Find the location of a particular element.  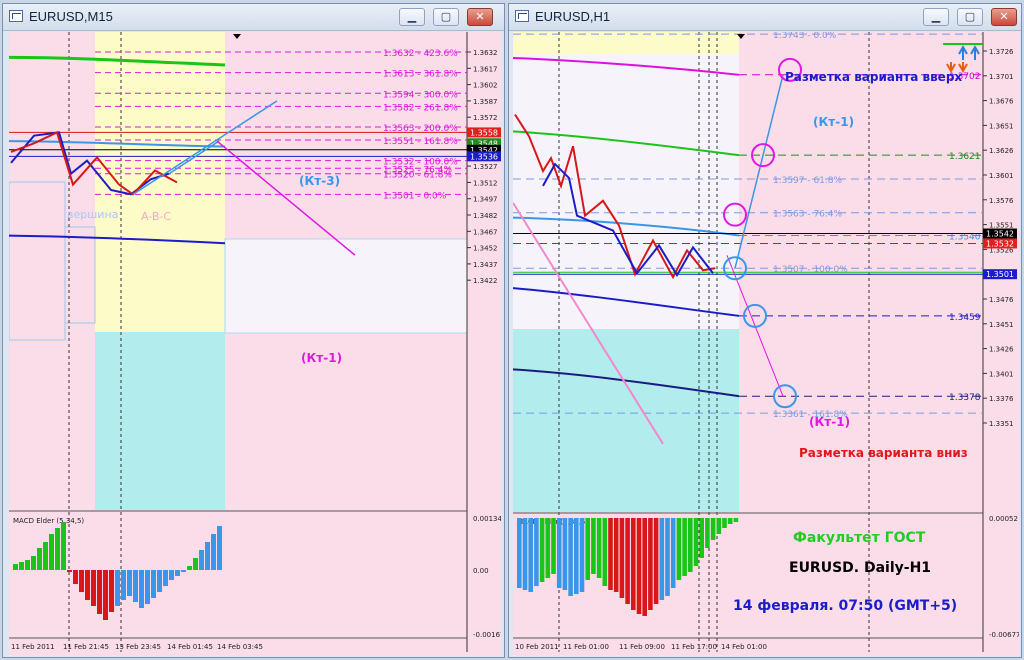

annotation-kt3: (Кт-3) is located at coordinates (319, 181).